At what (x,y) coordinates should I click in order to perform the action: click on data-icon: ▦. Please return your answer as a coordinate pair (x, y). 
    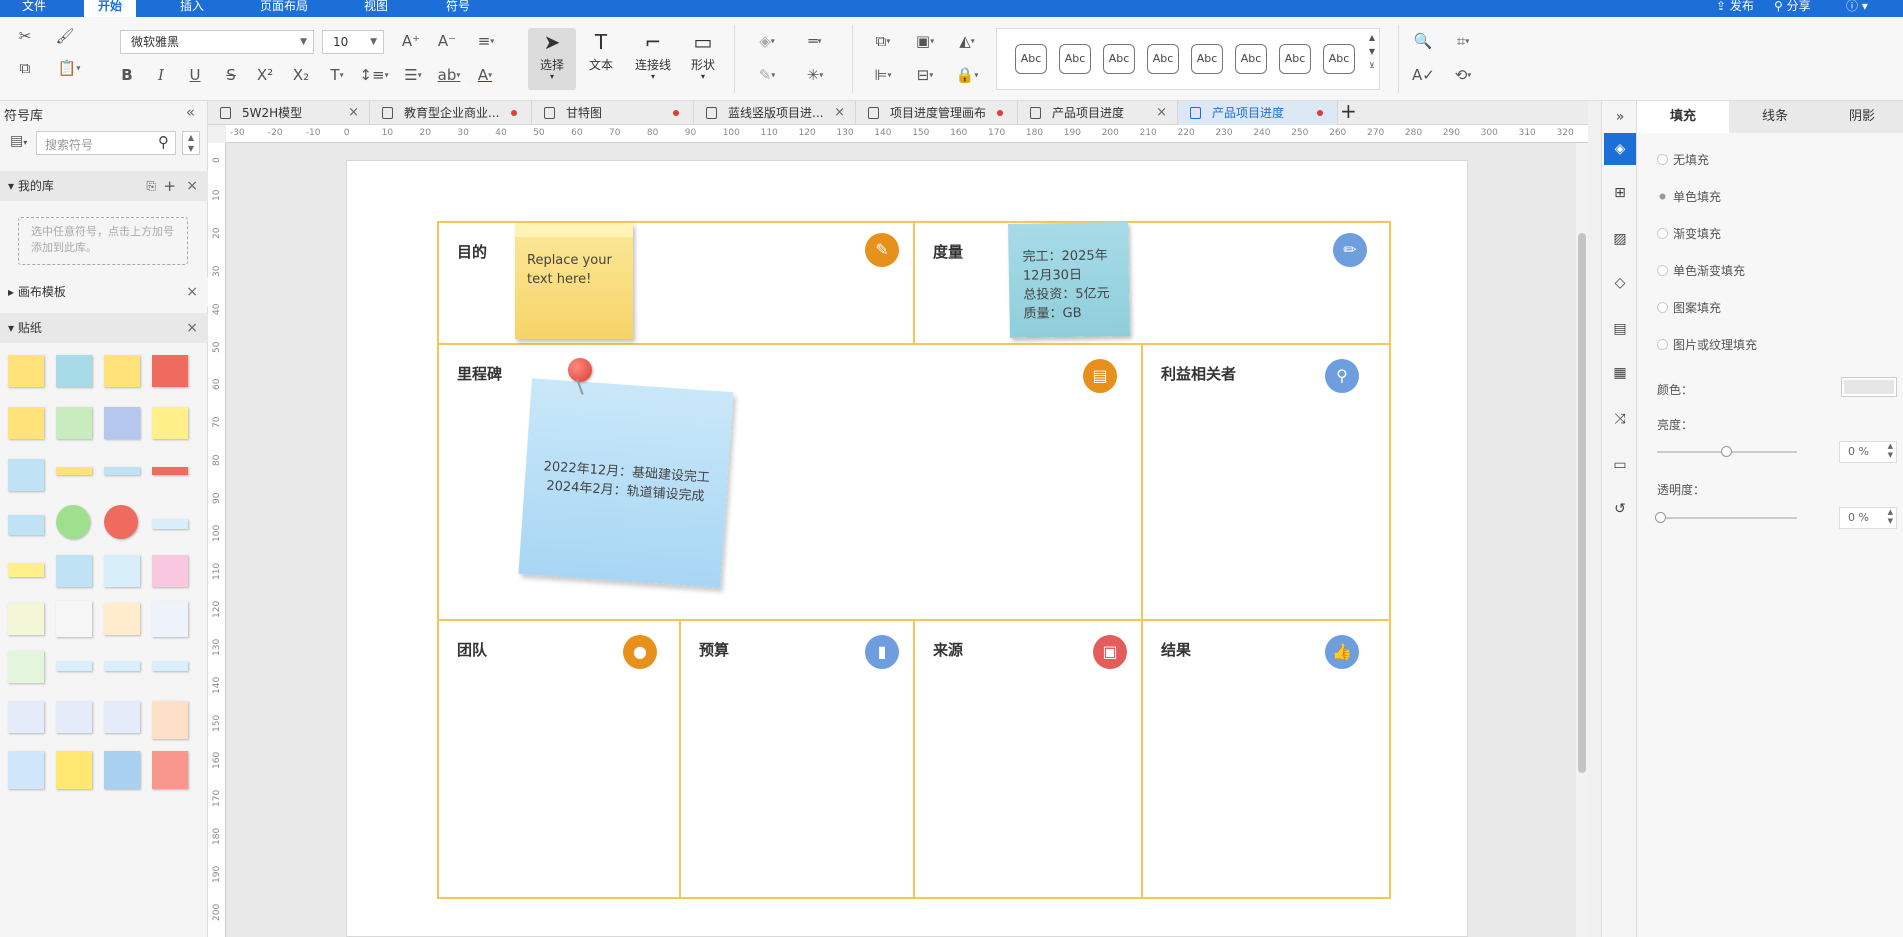
    Looking at the image, I should click on (1620, 373).